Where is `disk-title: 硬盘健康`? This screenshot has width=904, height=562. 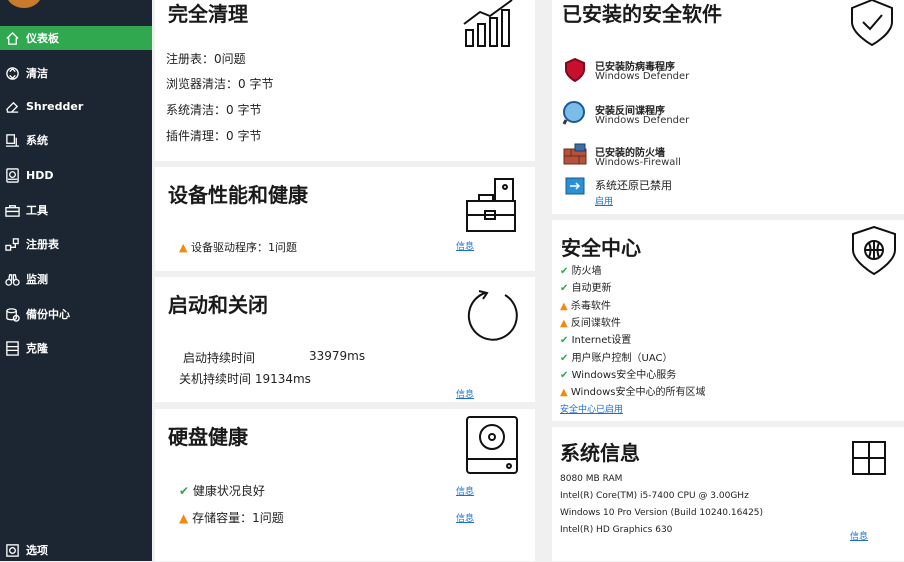 disk-title: 硬盘健康 is located at coordinates (208, 437).